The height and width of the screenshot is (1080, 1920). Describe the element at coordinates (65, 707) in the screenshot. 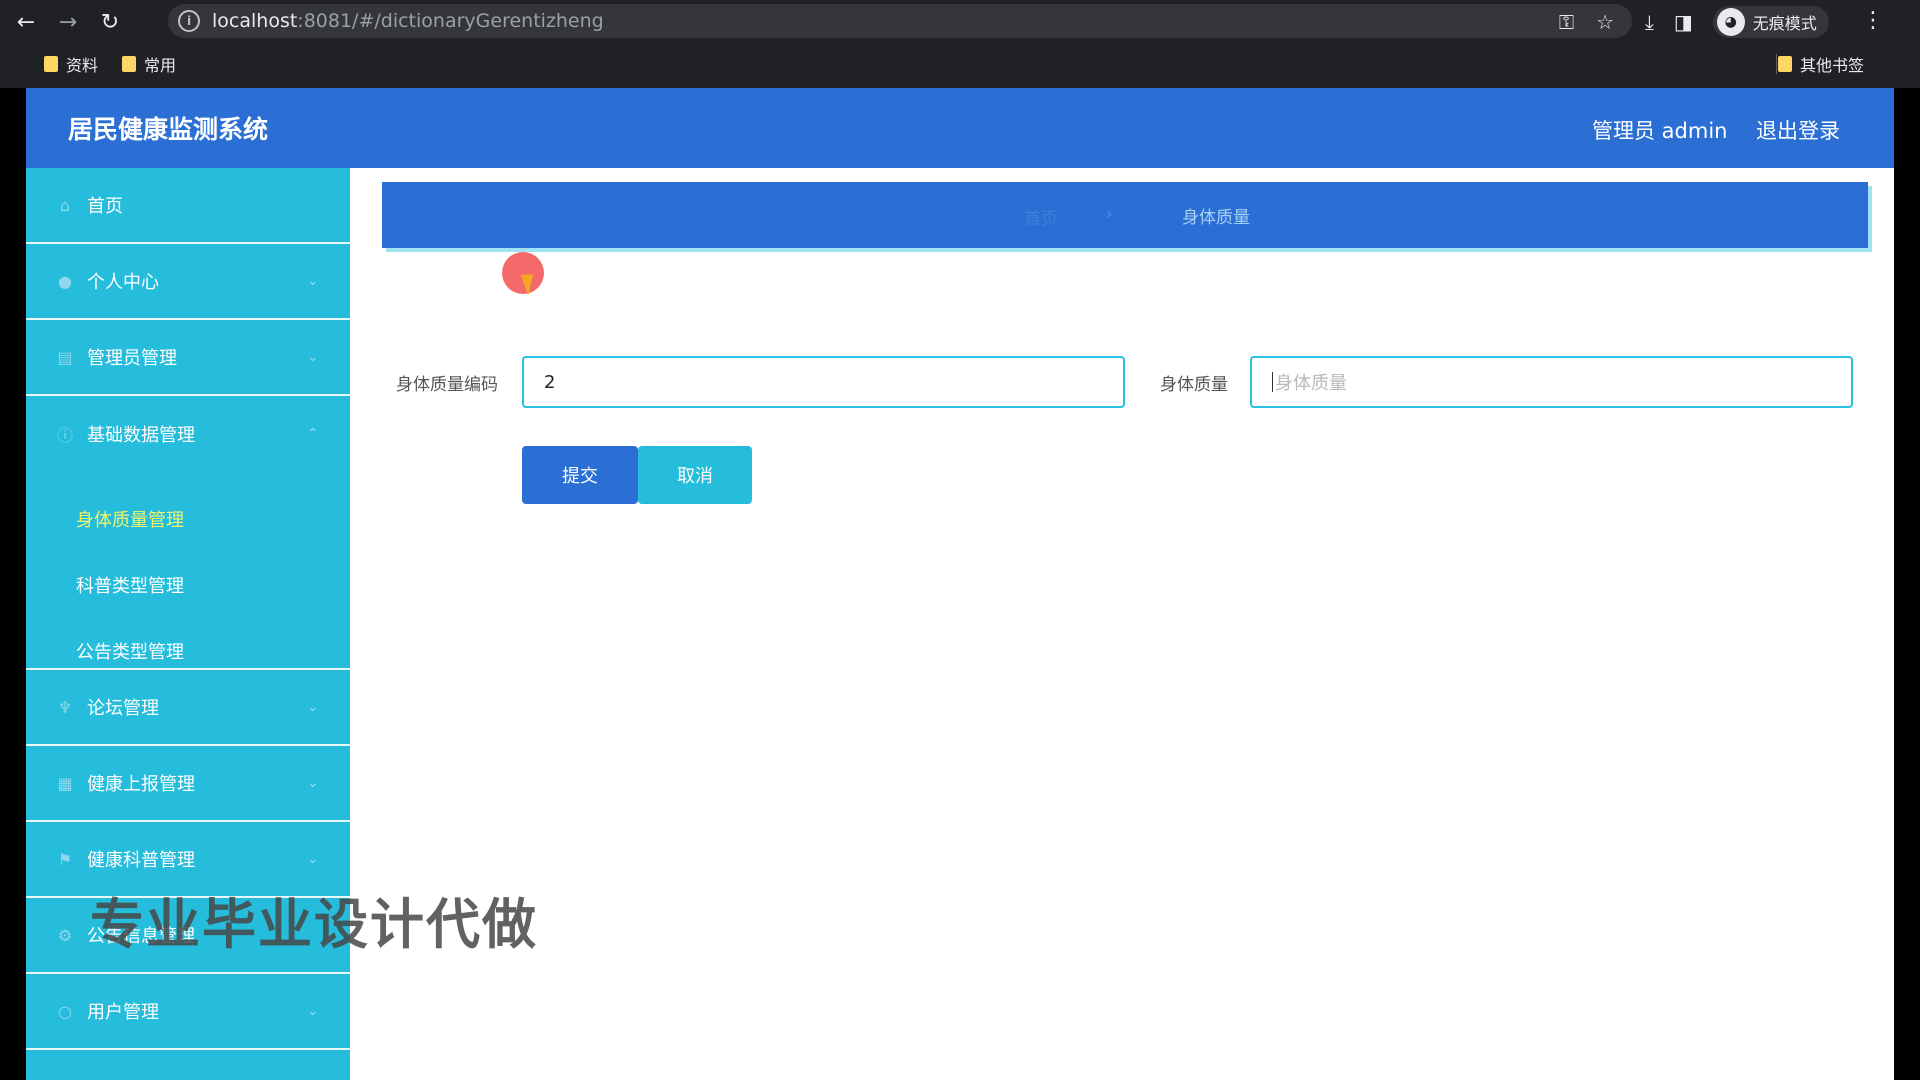

I see `microphone-icon: ♆` at that location.